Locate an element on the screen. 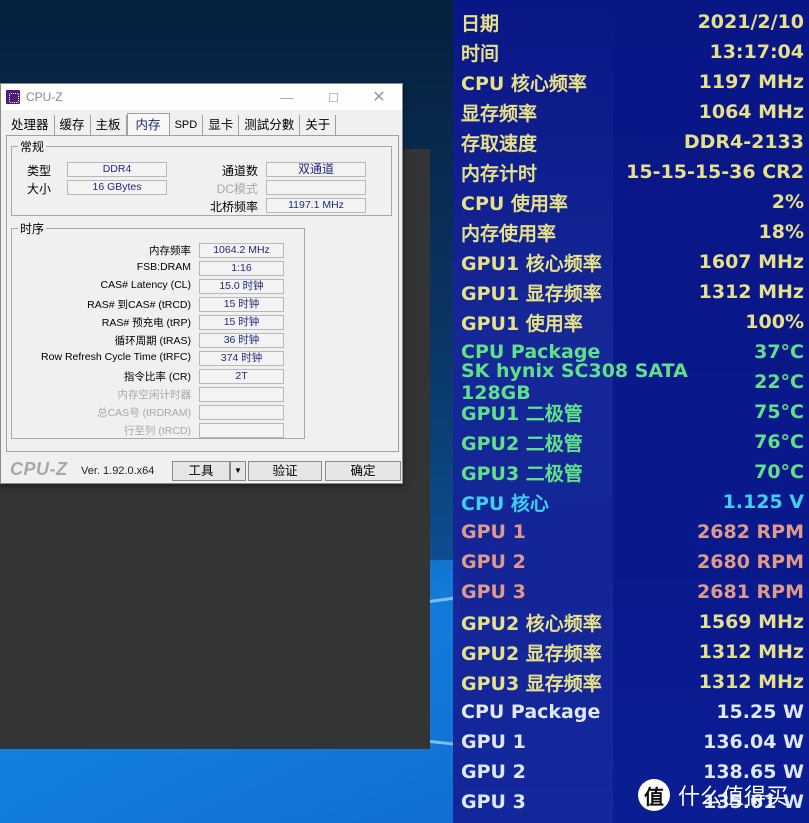  osd-value: 1064 MHz is located at coordinates (751, 112).